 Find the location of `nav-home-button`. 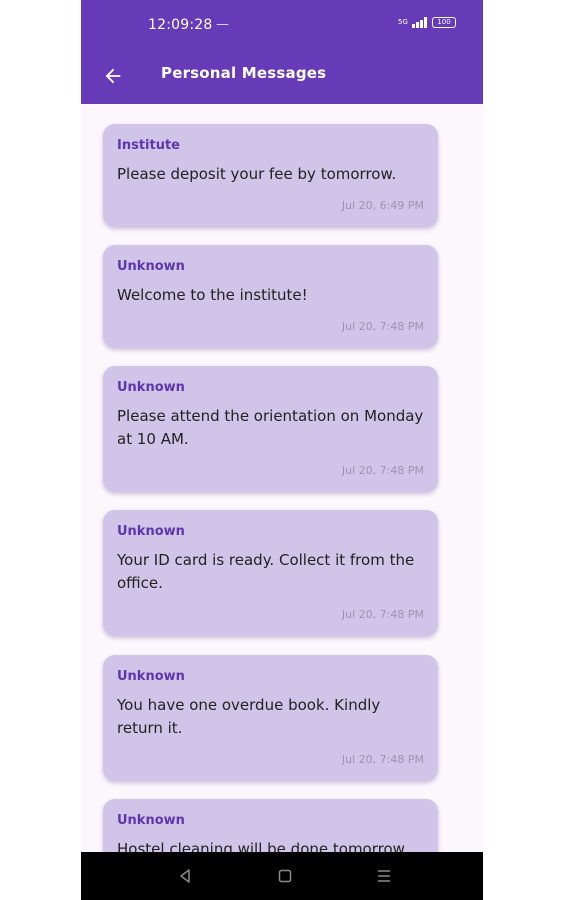

nav-home-button is located at coordinates (285, 876).